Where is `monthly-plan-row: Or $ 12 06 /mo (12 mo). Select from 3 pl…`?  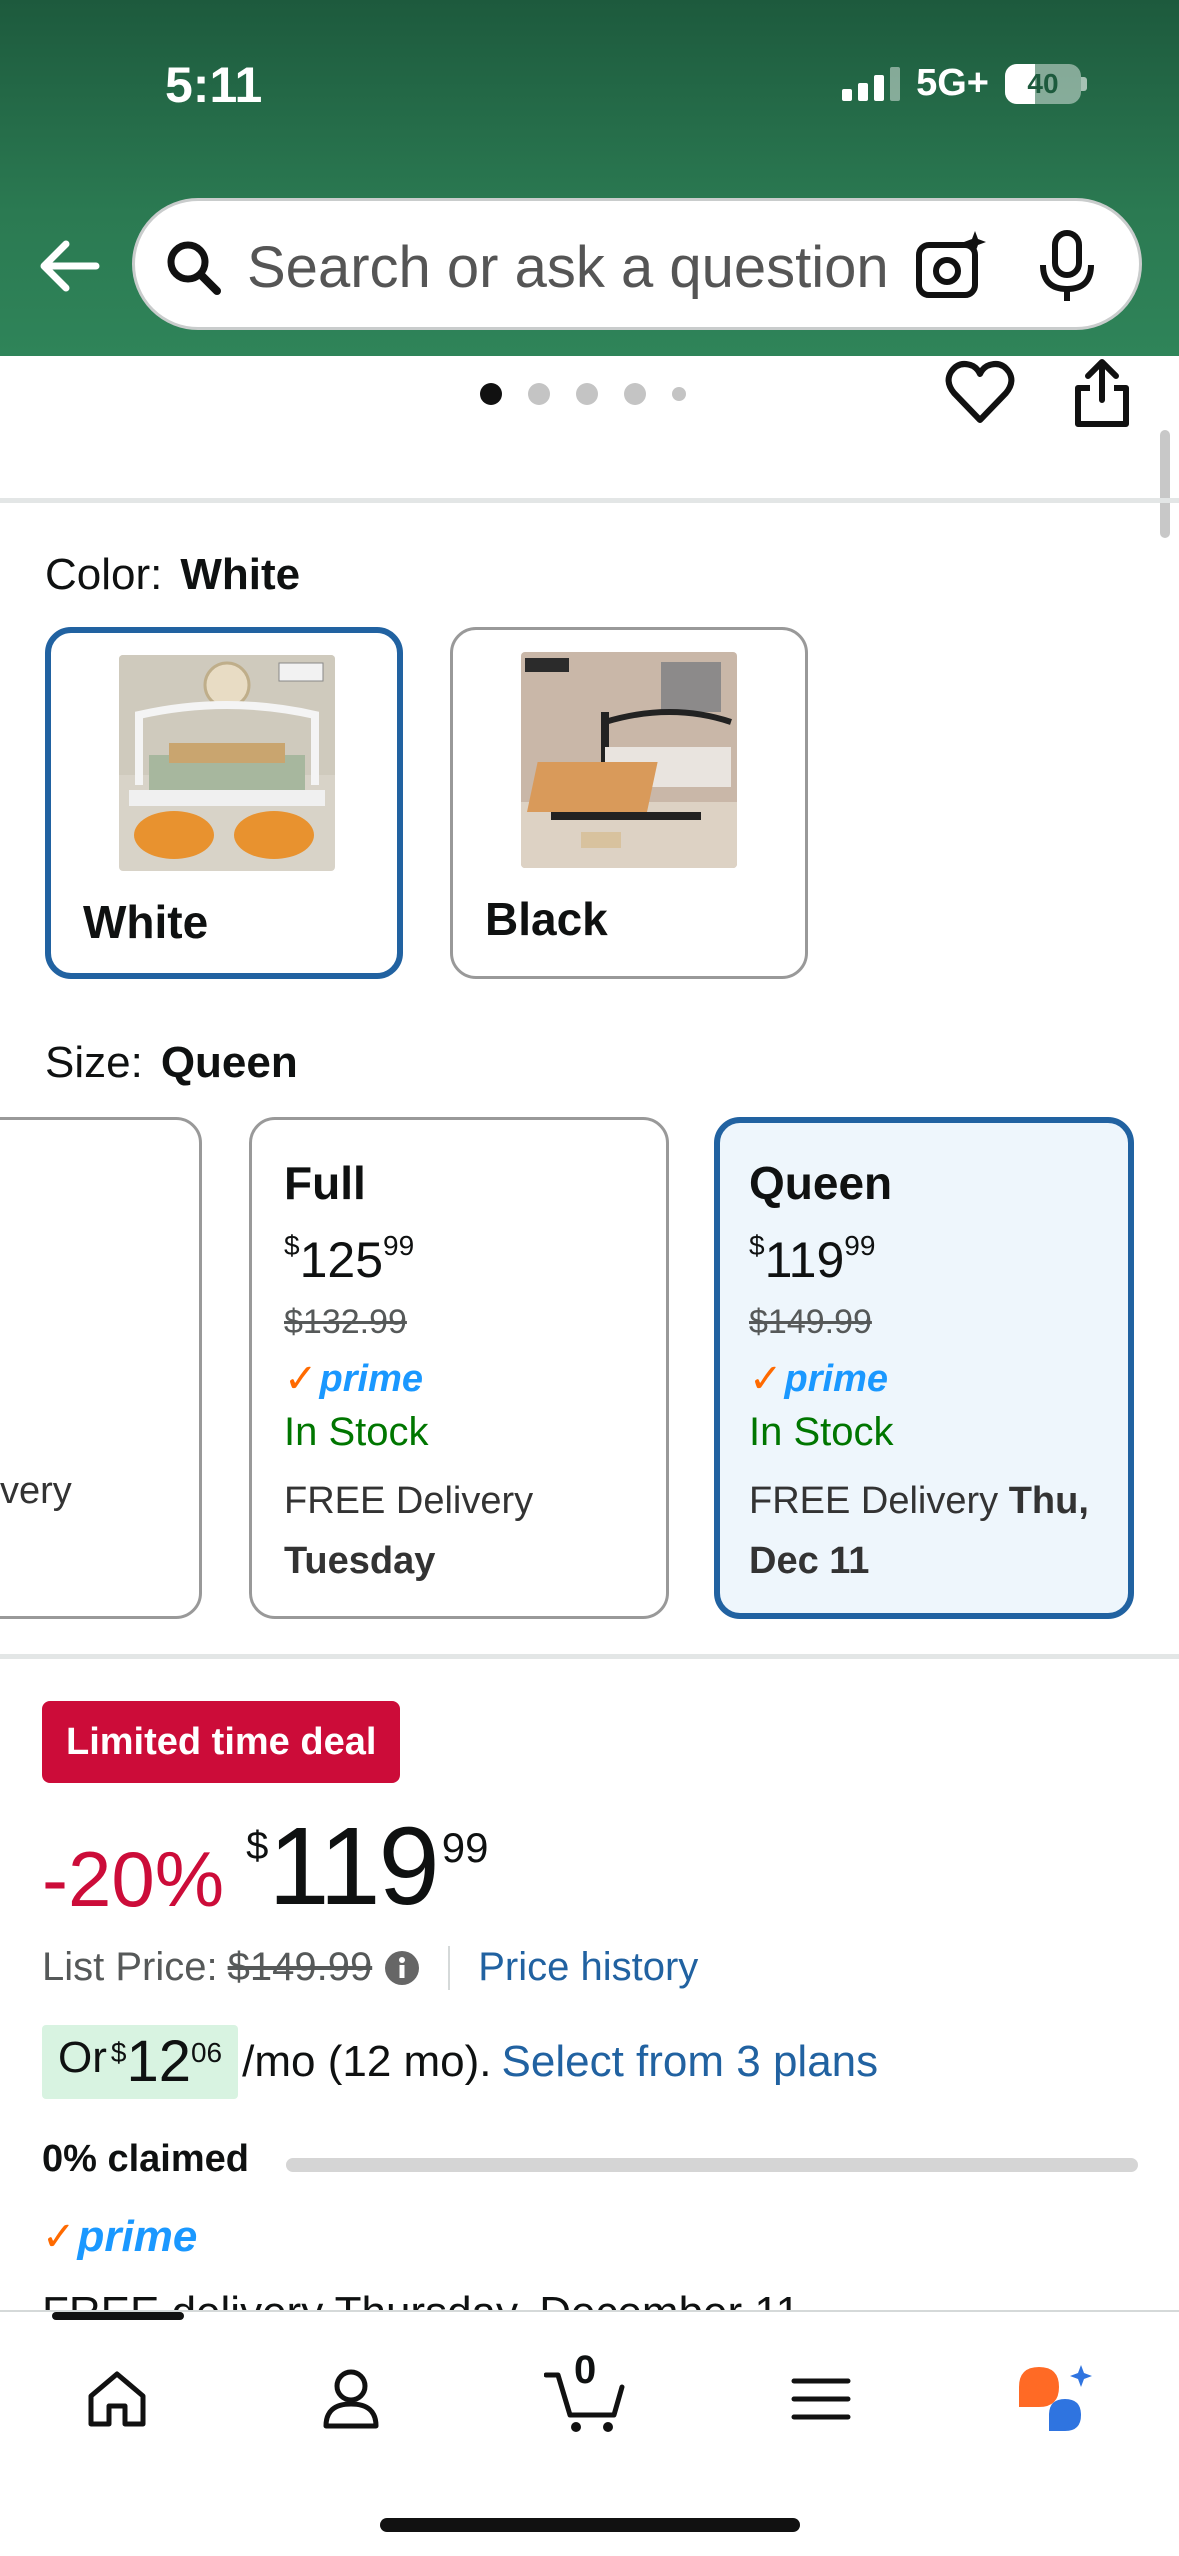 monthly-plan-row: Or $ 12 06 /mo (12 mo). Select from 3 pl… is located at coordinates (460, 2062).